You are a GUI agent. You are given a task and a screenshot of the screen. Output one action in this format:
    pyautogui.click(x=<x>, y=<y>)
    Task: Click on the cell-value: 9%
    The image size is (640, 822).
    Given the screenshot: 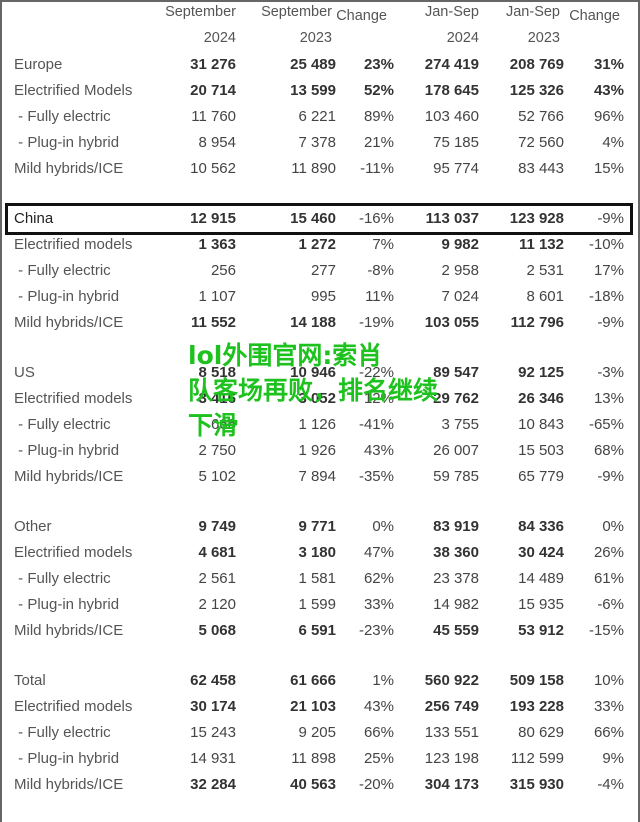 What is the action you would take?
    pyautogui.click(x=613, y=758)
    